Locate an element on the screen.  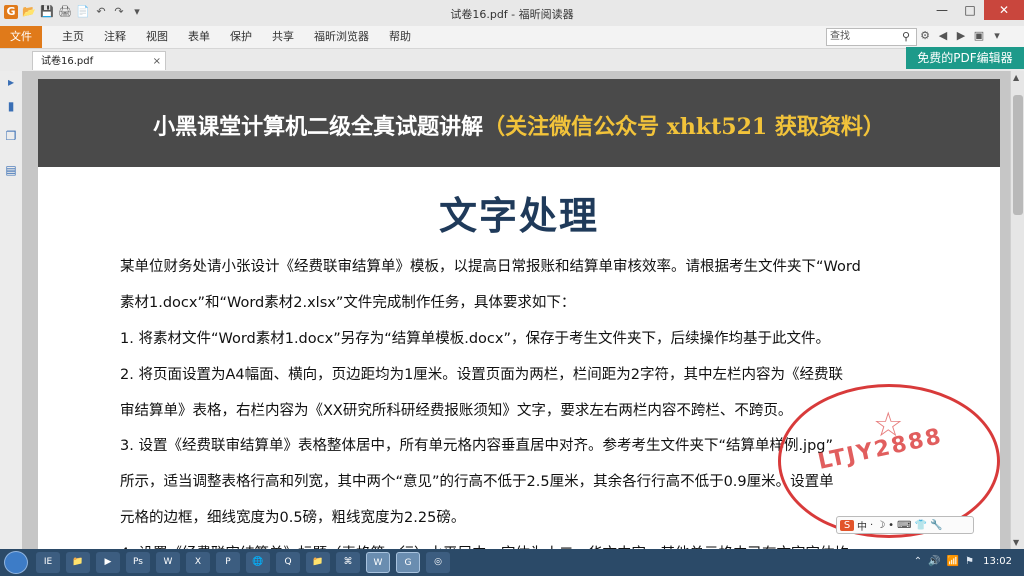
explorer-icon: 📁 is located at coordinates (318, 562).